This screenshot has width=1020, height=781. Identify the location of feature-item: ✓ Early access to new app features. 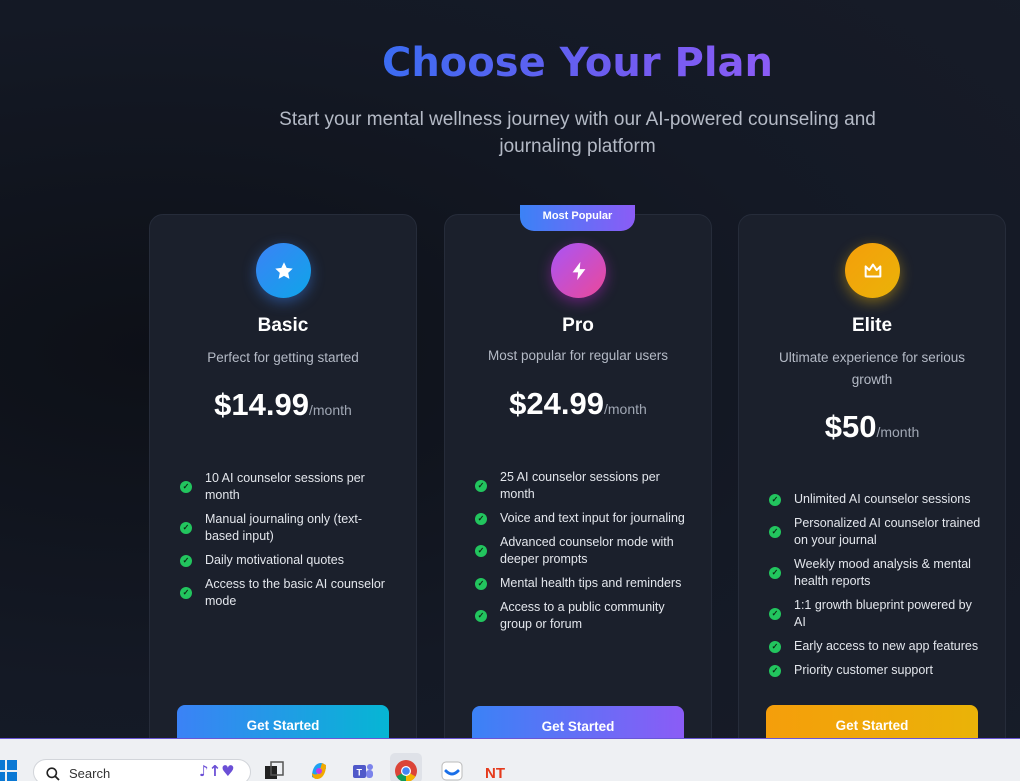
(876, 646).